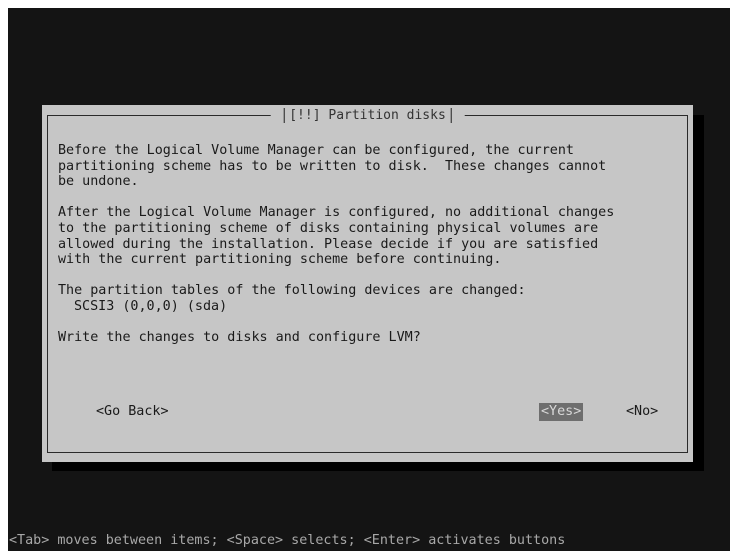 The width and height of the screenshot is (738, 559). Describe the element at coordinates (642, 412) in the screenshot. I see `no-button: <No>` at that location.